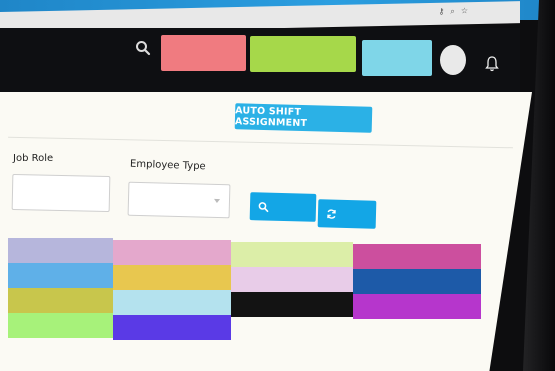  What do you see at coordinates (303, 54) in the screenshot?
I see `header-block-green` at bounding box center [303, 54].